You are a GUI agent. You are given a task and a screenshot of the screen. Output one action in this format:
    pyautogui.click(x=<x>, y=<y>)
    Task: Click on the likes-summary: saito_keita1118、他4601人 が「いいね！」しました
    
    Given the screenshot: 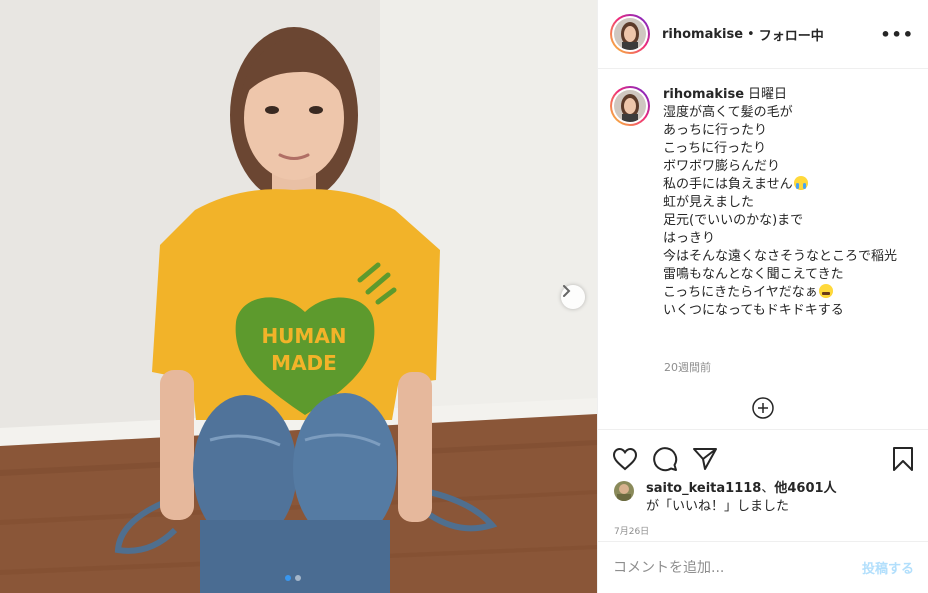 What is the action you would take?
    pyautogui.click(x=763, y=496)
    